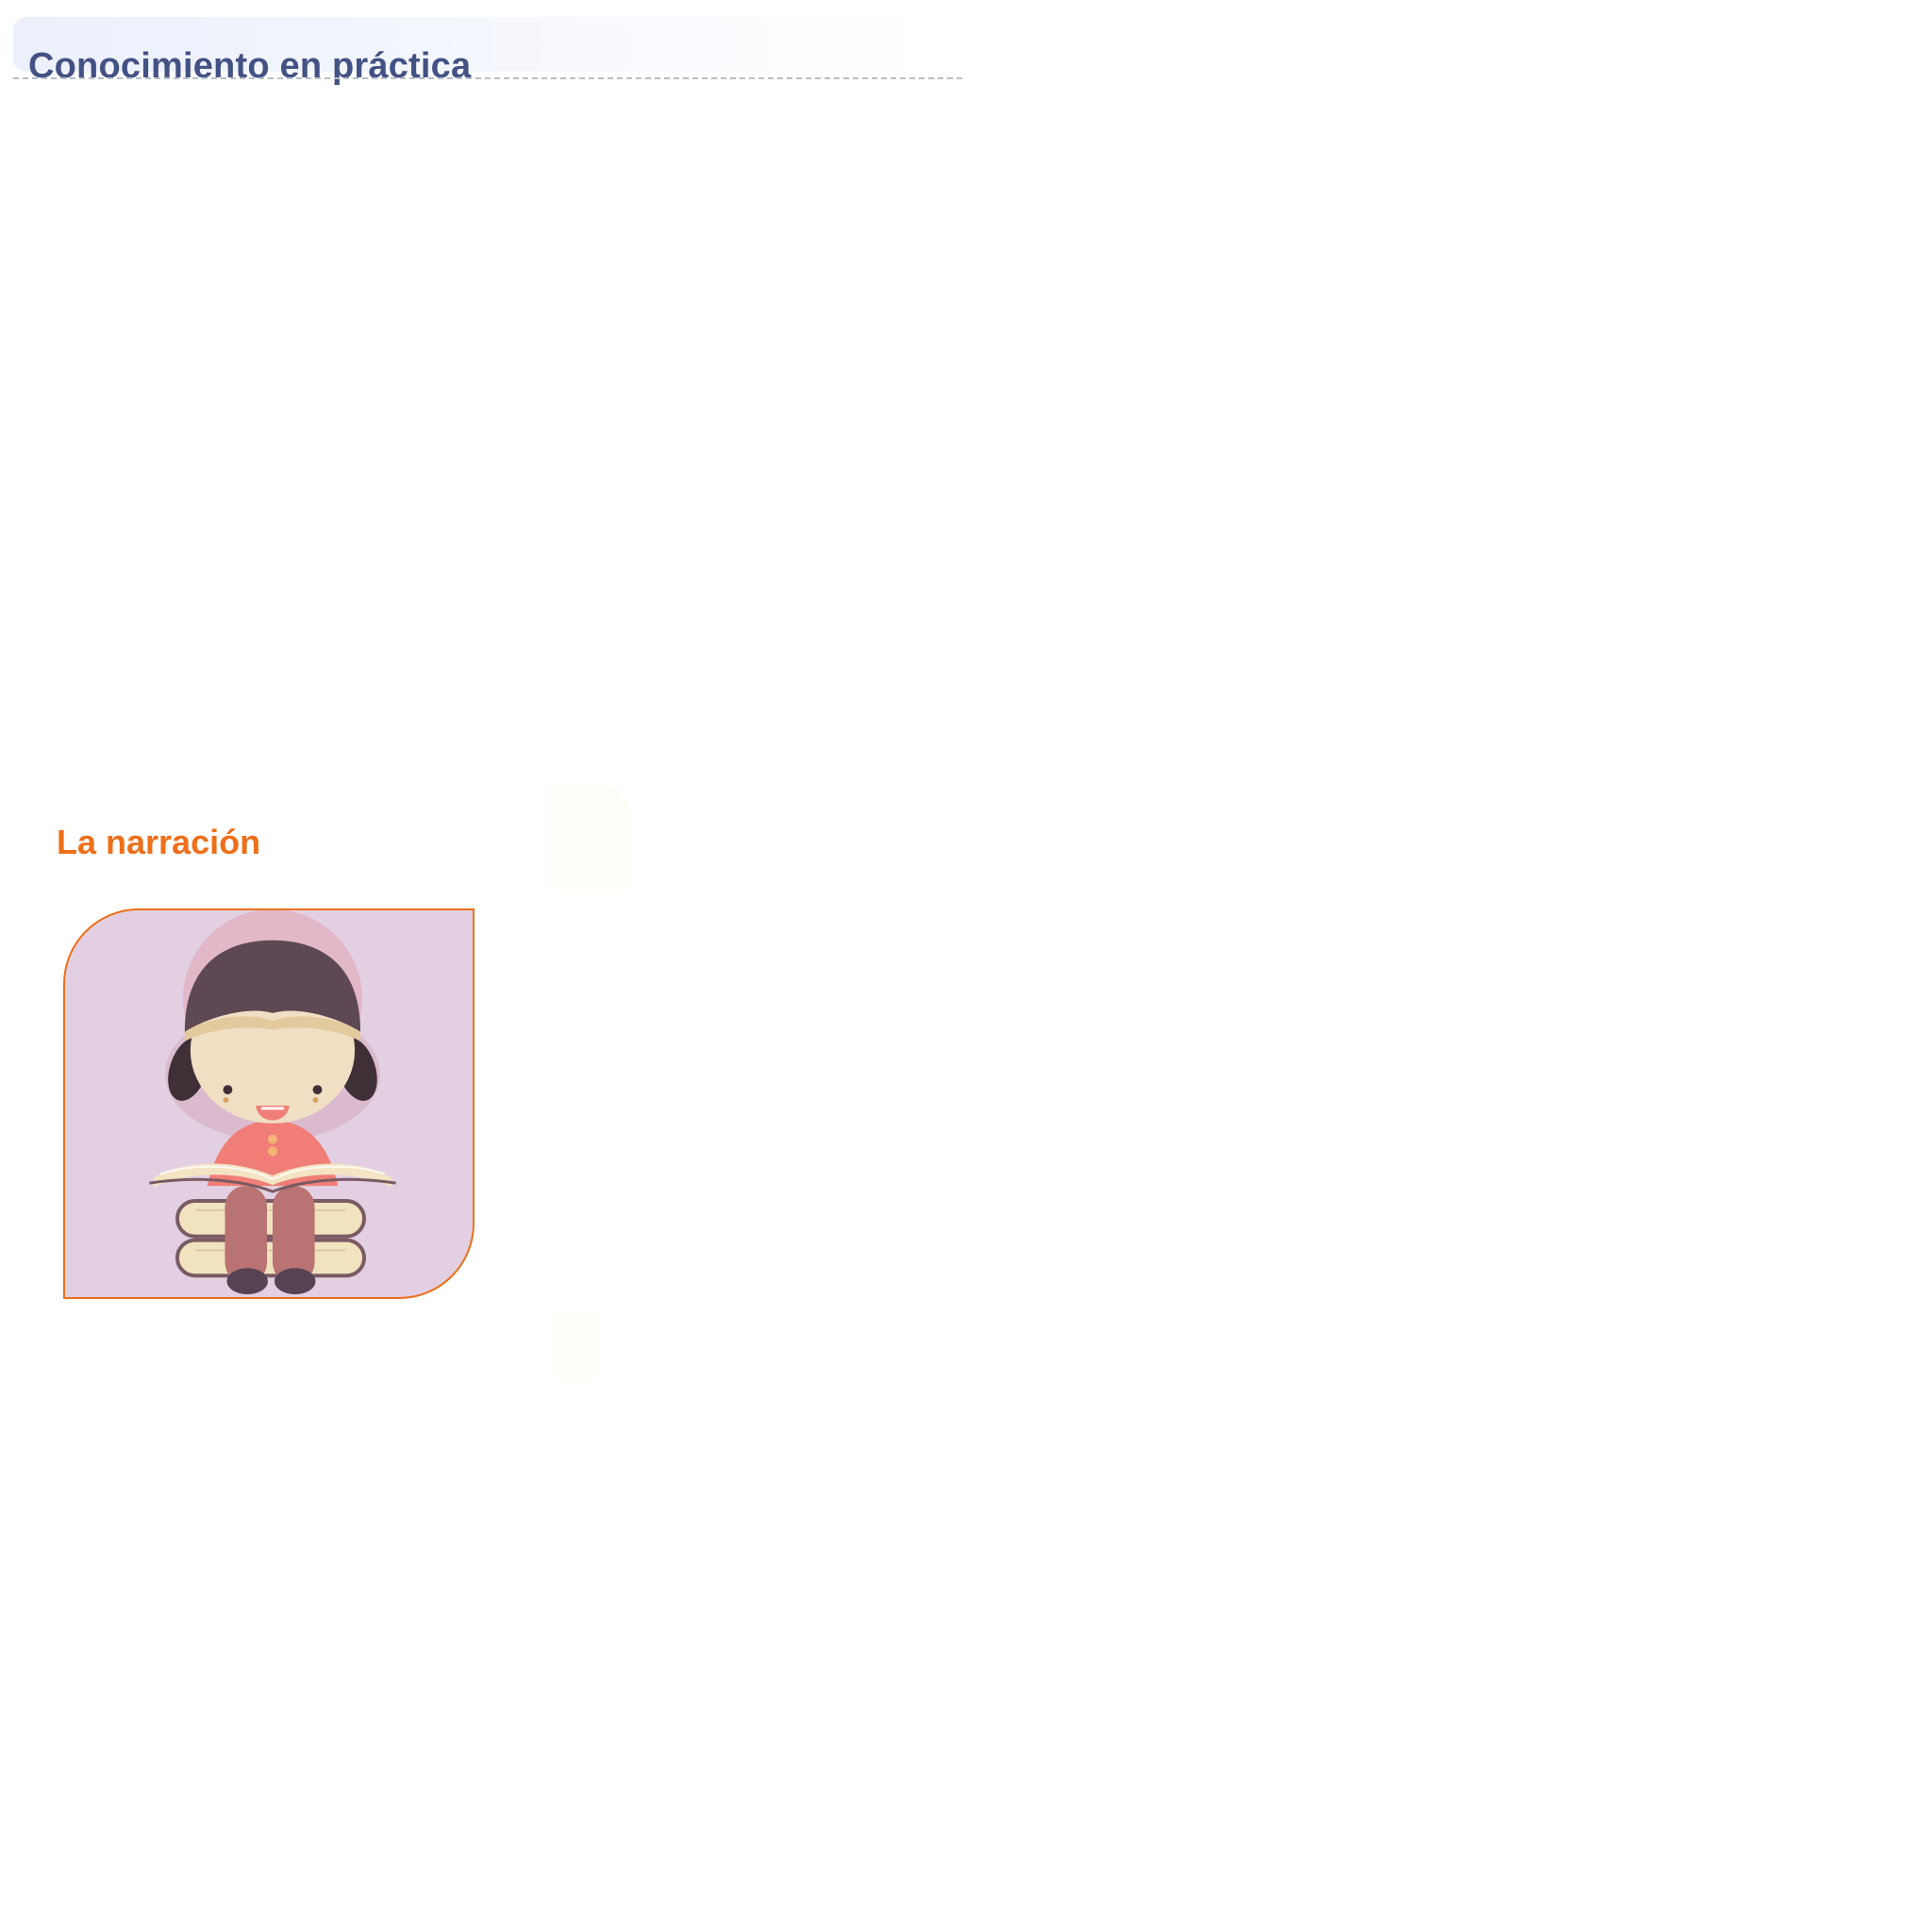 This screenshot has height=1932, width=1932. I want to click on girl-reading-book-icon, so click(272, 1103).